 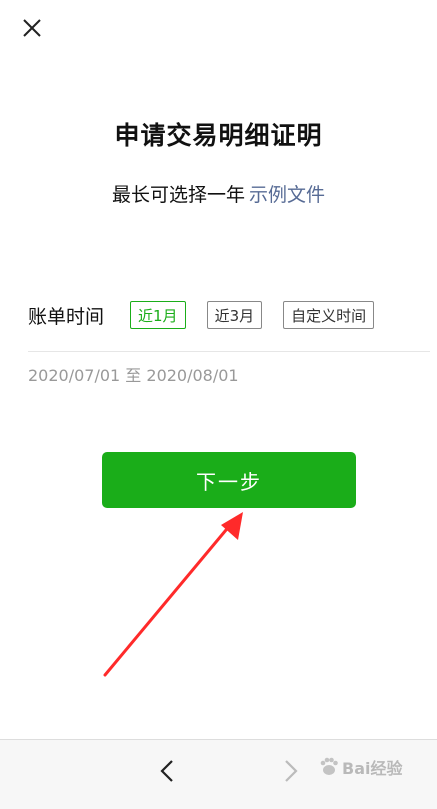 What do you see at coordinates (158, 315) in the screenshot?
I see `period-option-1-month: 近1月` at bounding box center [158, 315].